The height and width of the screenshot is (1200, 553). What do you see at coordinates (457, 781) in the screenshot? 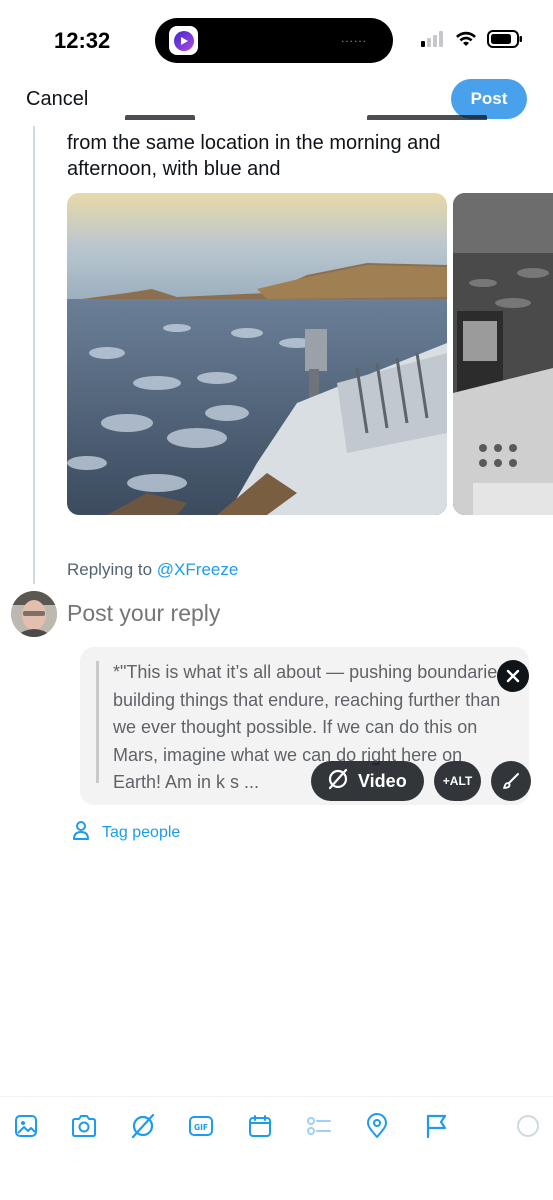
I see `add-alt-text-button: +ALT` at bounding box center [457, 781].